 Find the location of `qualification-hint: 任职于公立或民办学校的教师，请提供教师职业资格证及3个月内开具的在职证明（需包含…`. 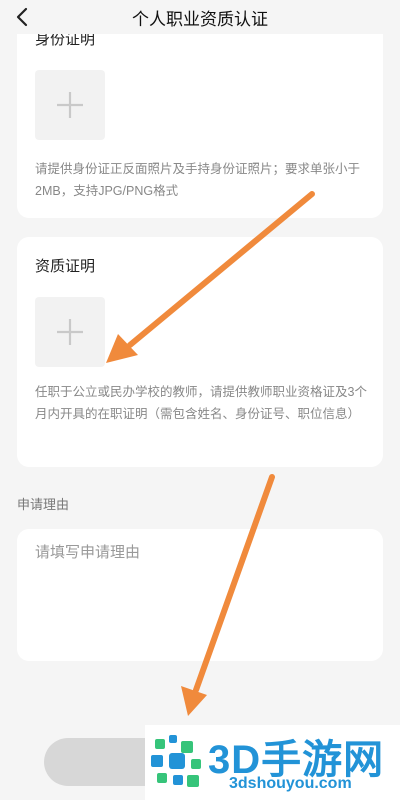

qualification-hint: 任职于公立或民办学校的教师，请提供教师职业资格证及3个月内开具的在职证明（需包含… is located at coordinates (201, 403).